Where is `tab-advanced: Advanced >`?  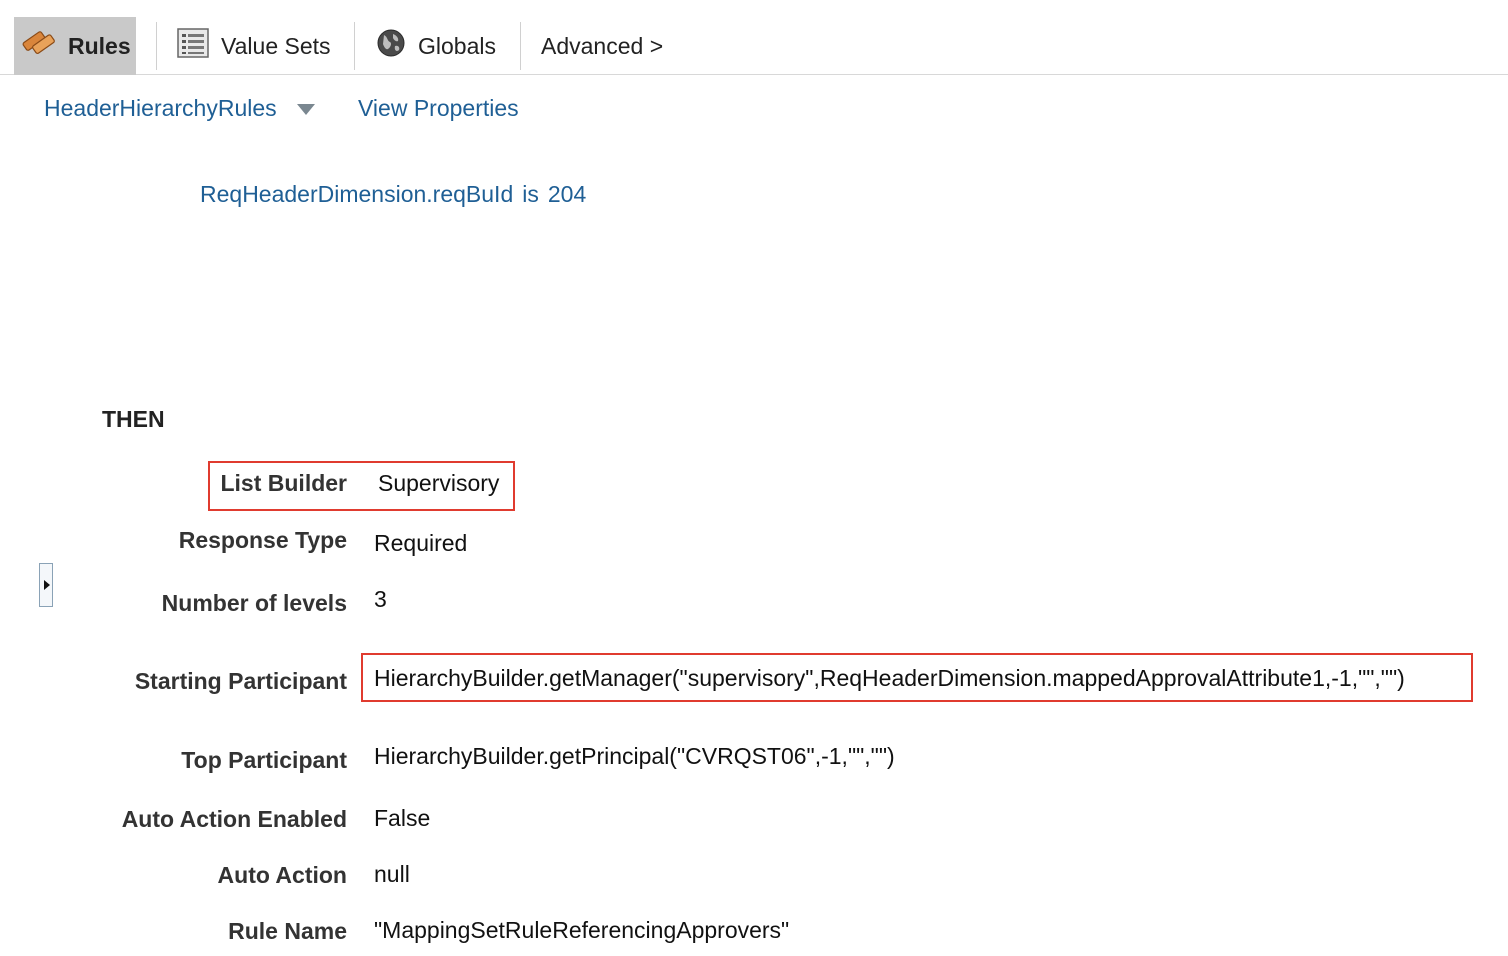
tab-advanced: Advanced > is located at coordinates (602, 46).